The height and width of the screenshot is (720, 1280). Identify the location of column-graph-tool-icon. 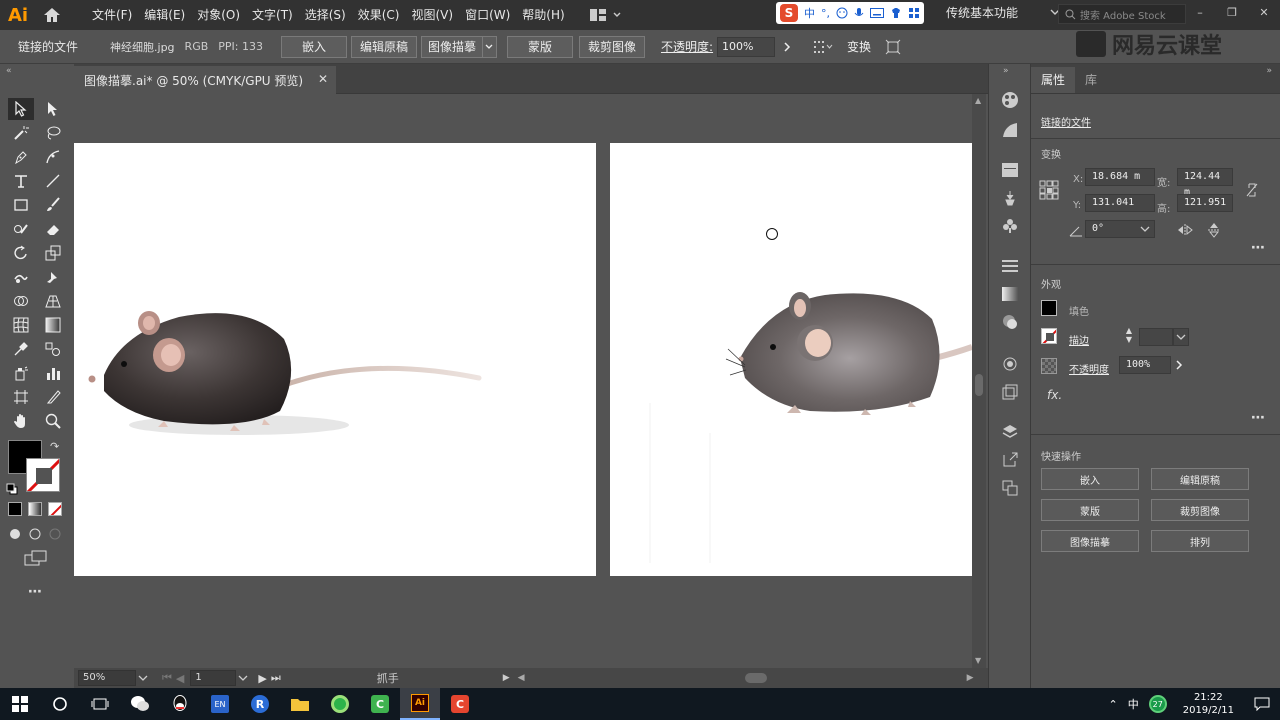
(53, 373).